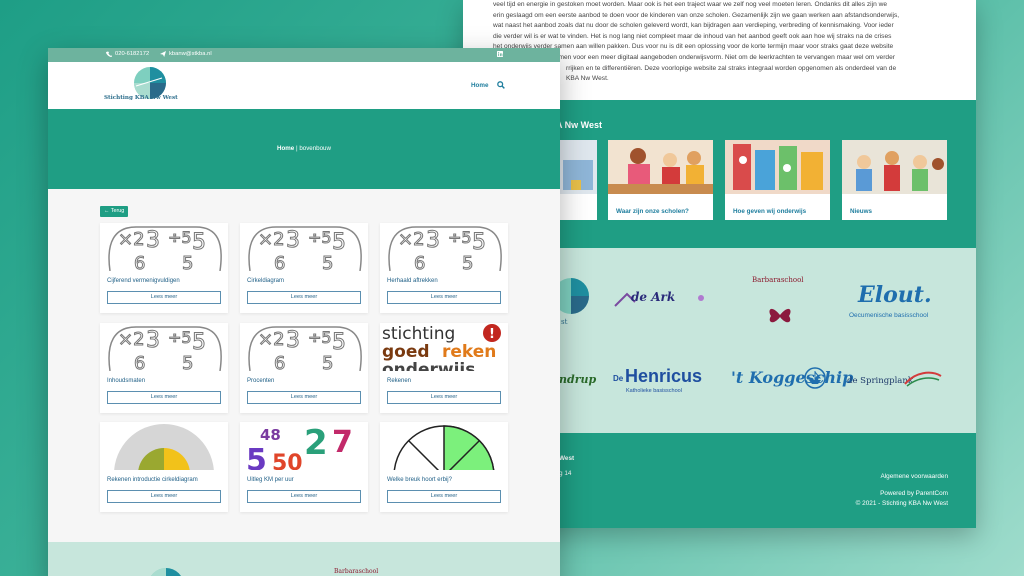  I want to click on linkedin-icon, so click(500, 54).